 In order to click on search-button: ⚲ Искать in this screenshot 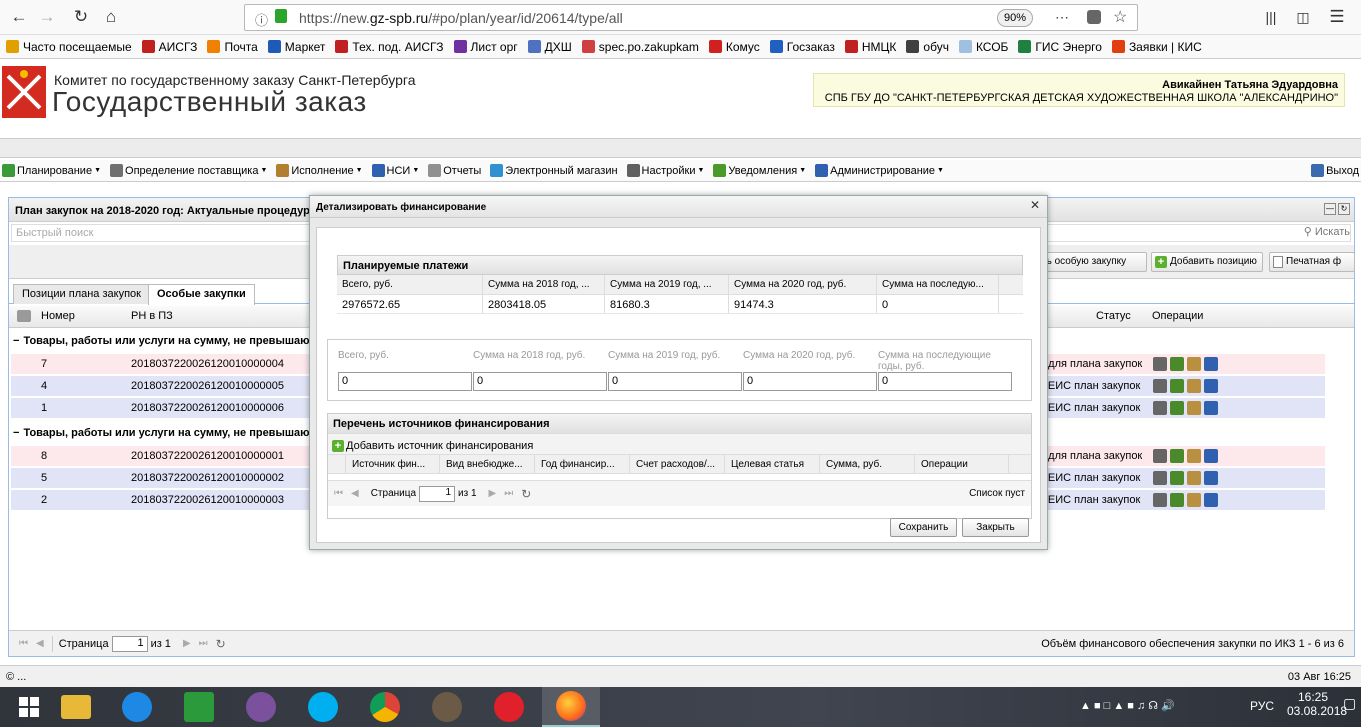, I will do `click(1327, 231)`.